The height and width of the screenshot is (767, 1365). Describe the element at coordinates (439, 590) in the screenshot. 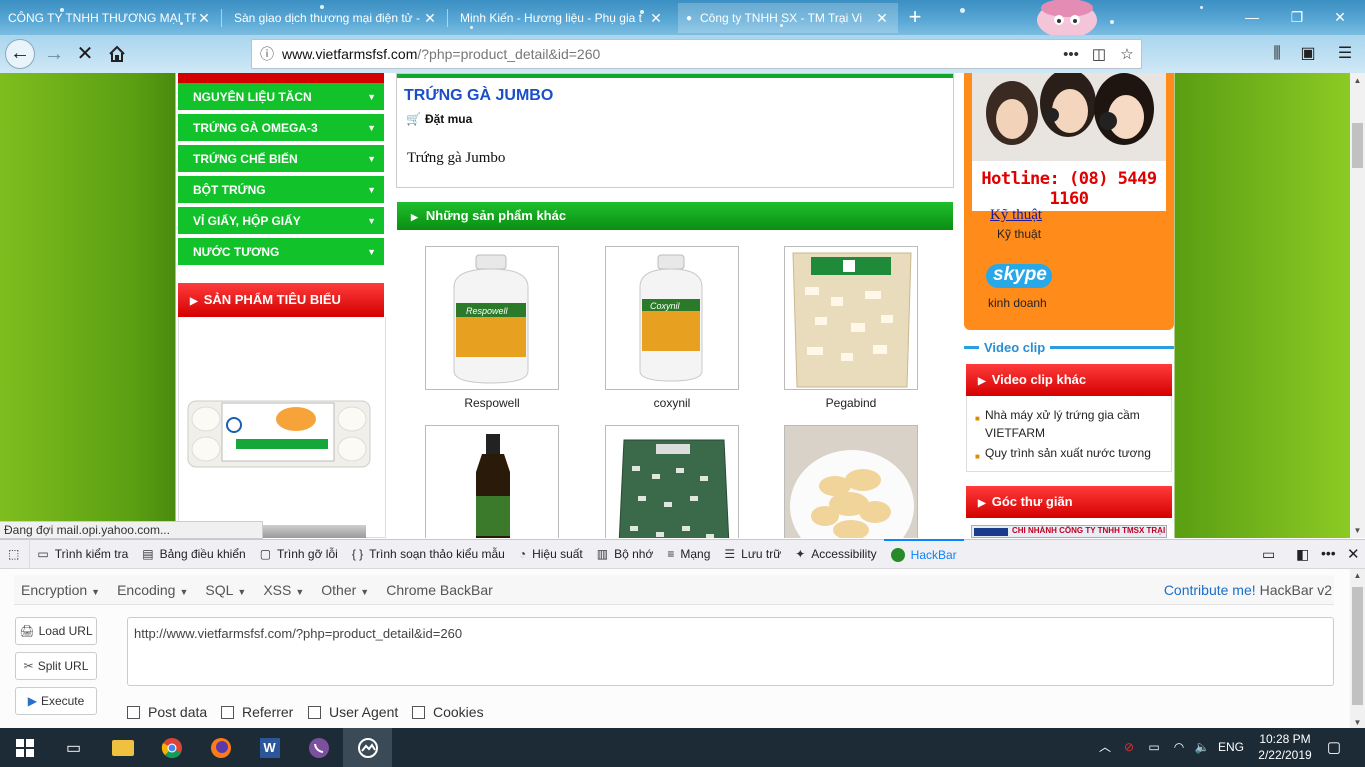

I see `chrome-backbar-link: Chrome BackBar` at that location.